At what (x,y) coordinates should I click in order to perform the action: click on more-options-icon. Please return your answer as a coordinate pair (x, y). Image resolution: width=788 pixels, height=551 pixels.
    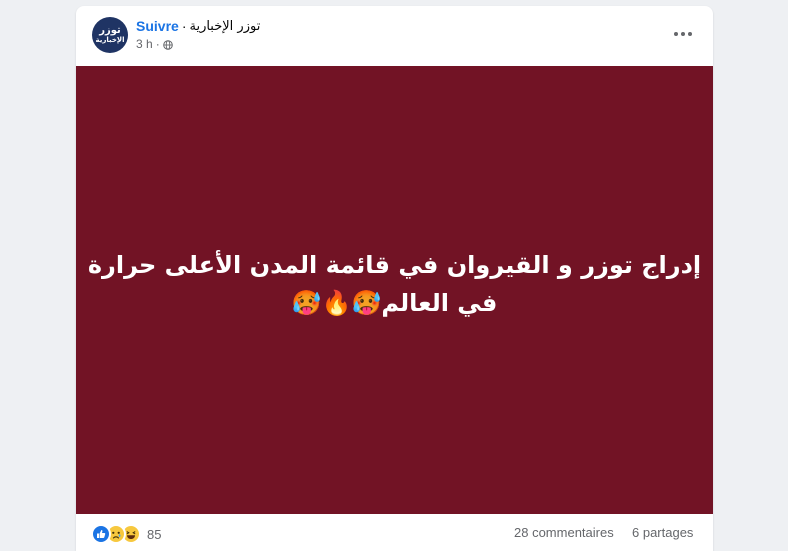
    Looking at the image, I should click on (683, 33).